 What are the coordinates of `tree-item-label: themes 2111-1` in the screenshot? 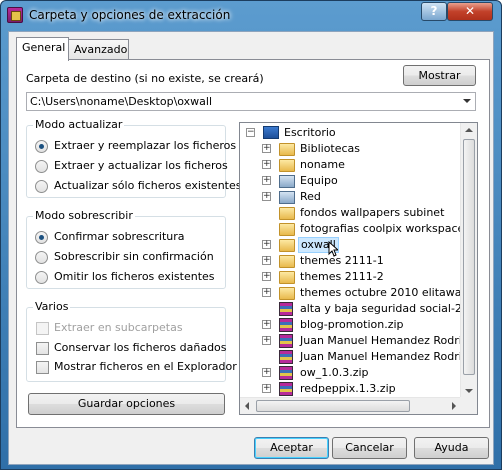 It's located at (342, 261).